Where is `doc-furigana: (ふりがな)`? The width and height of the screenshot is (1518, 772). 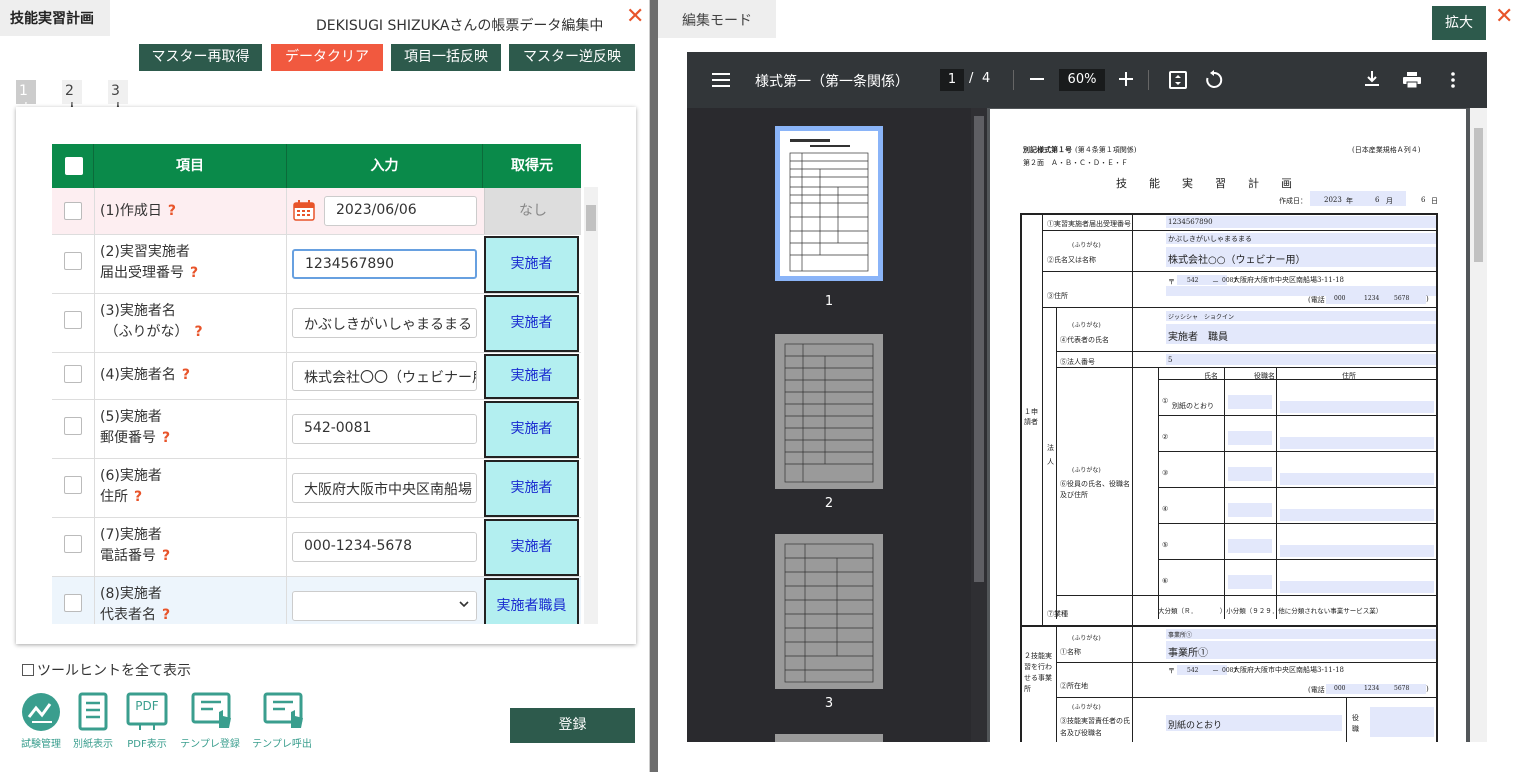 doc-furigana: (ふりがな) is located at coordinates (1086, 245).